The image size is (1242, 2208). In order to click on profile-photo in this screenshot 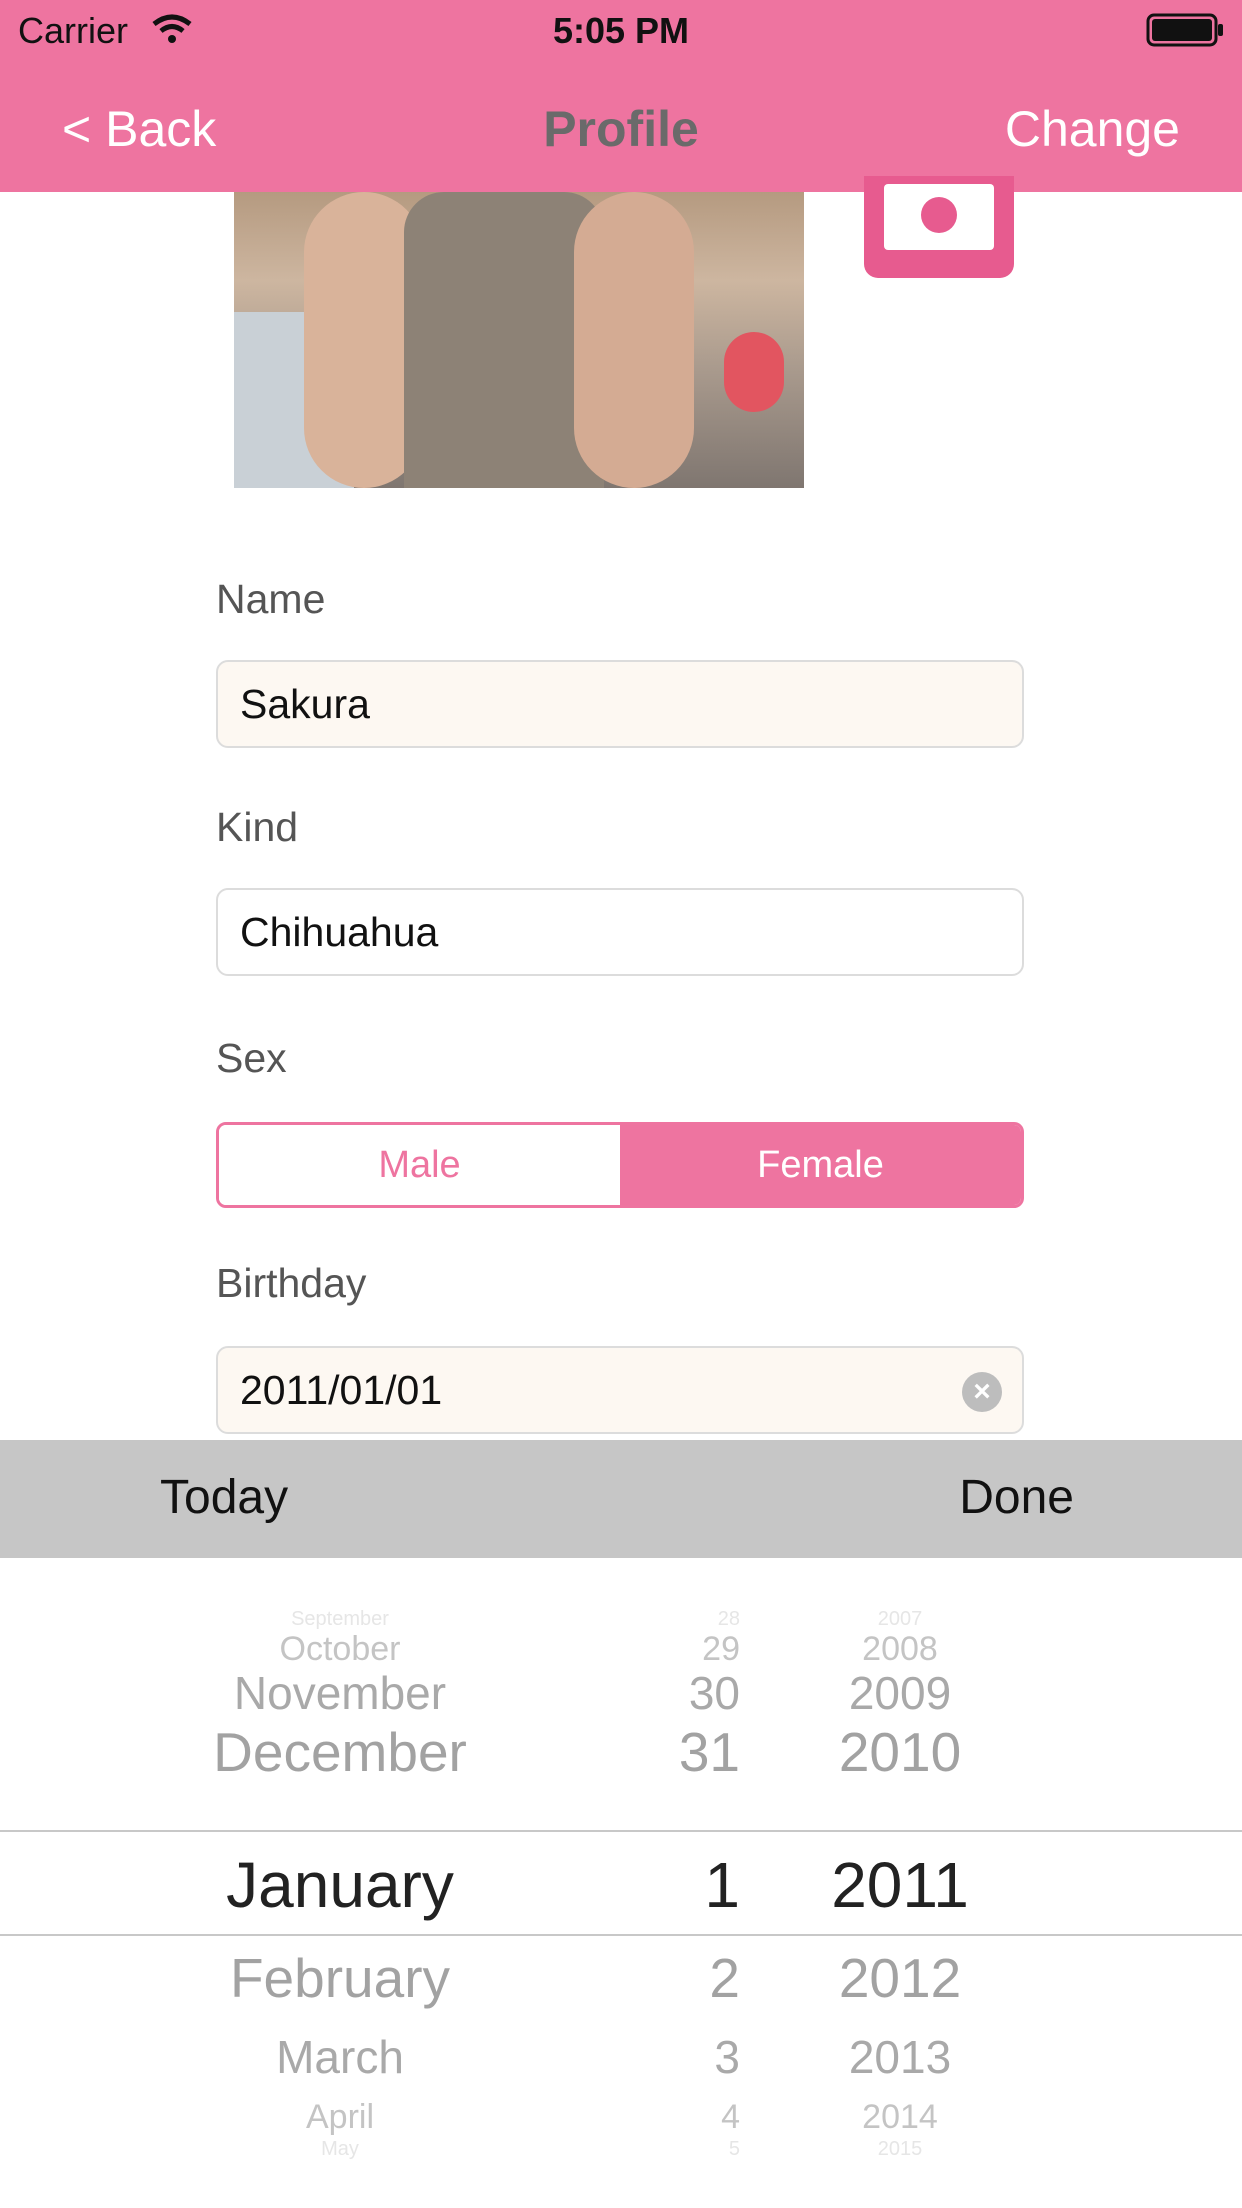, I will do `click(519, 340)`.